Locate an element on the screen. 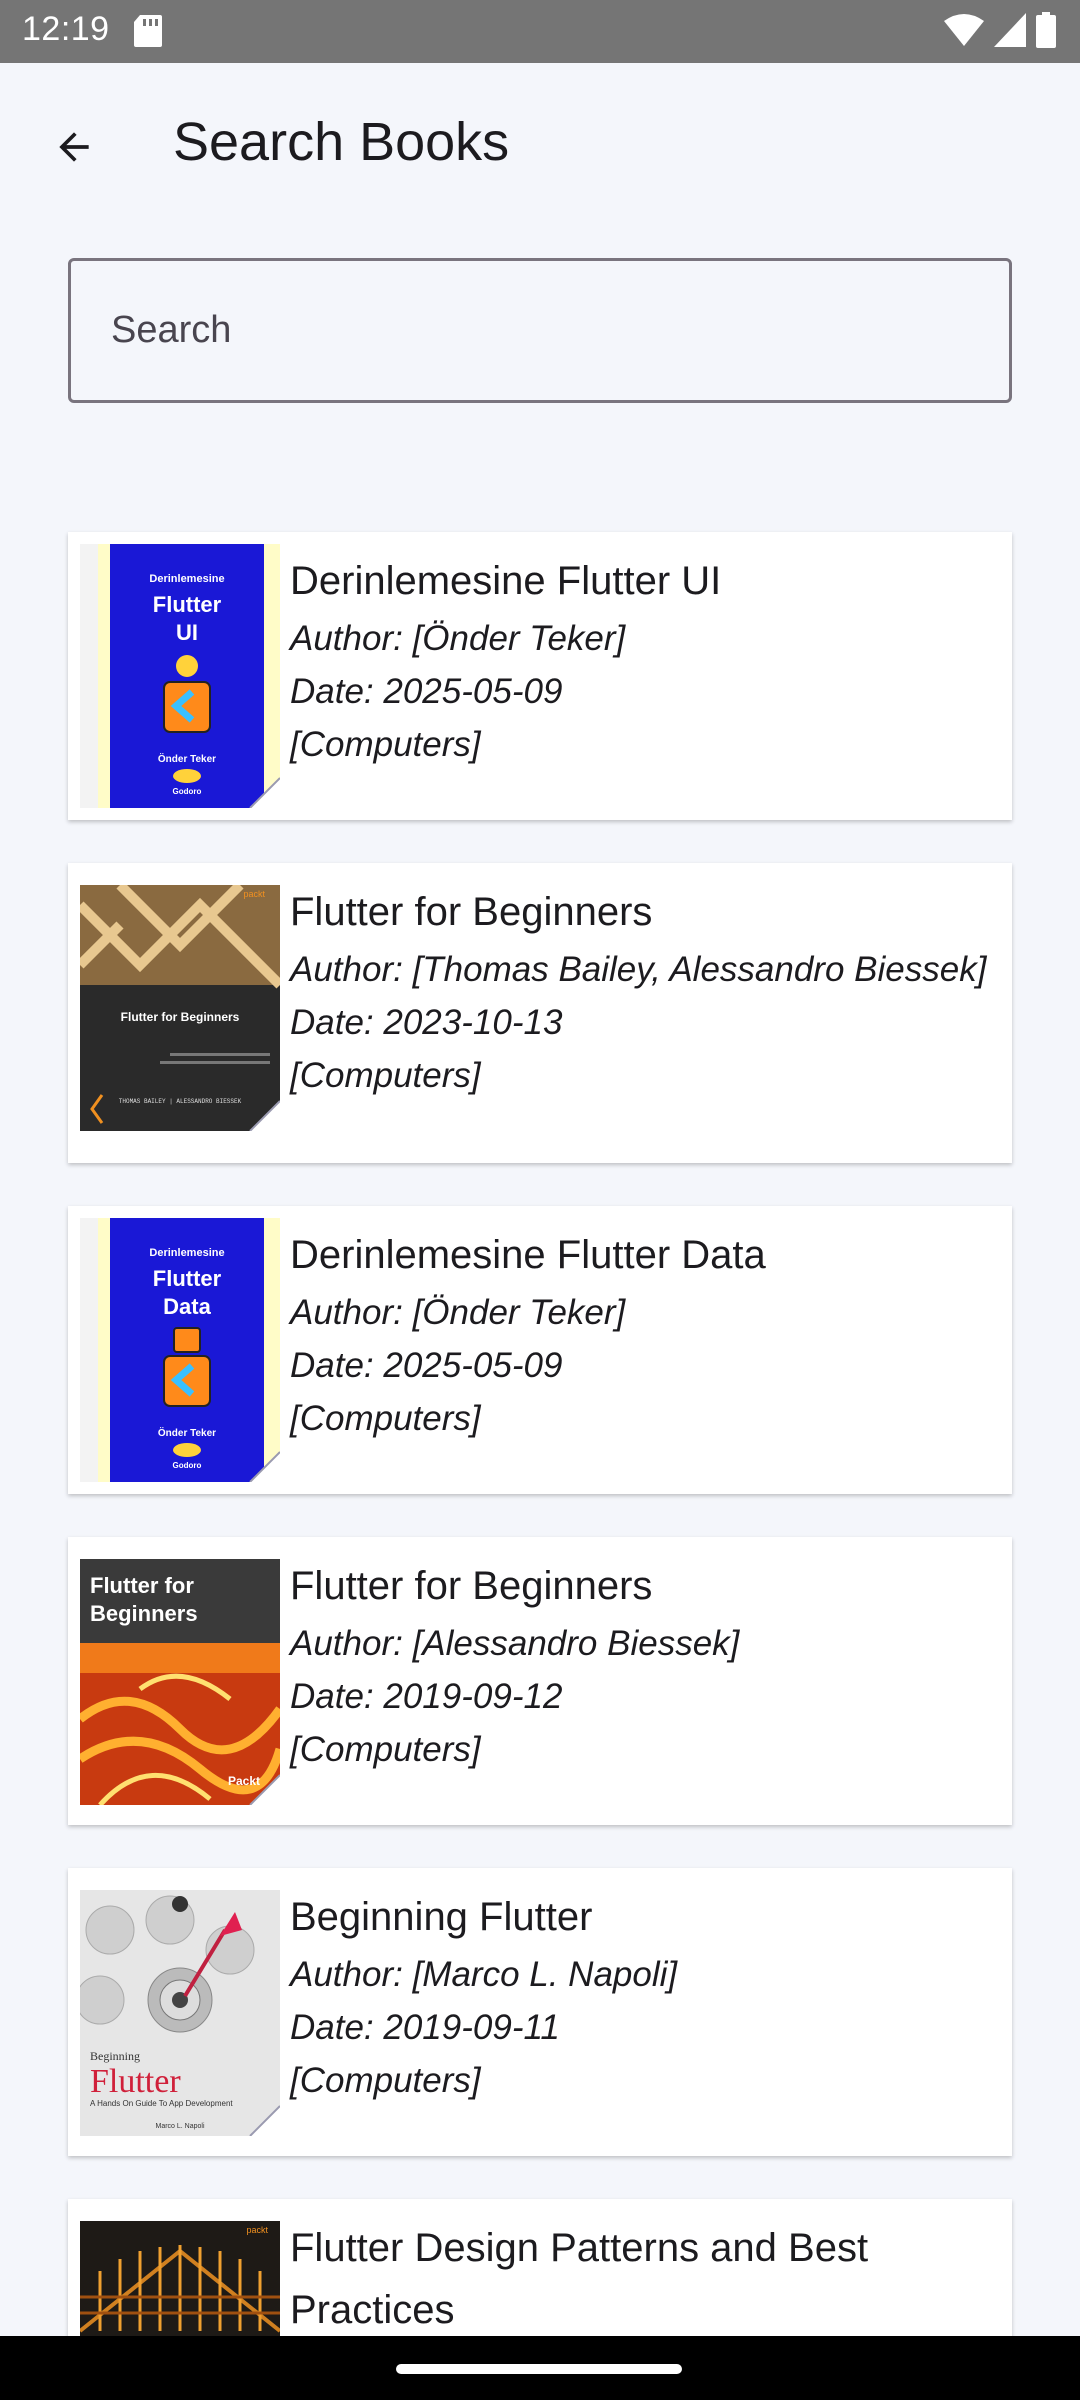 The height and width of the screenshot is (2400, 1080). cover-text: A Hands On Guide To App Development is located at coordinates (161, 2103).